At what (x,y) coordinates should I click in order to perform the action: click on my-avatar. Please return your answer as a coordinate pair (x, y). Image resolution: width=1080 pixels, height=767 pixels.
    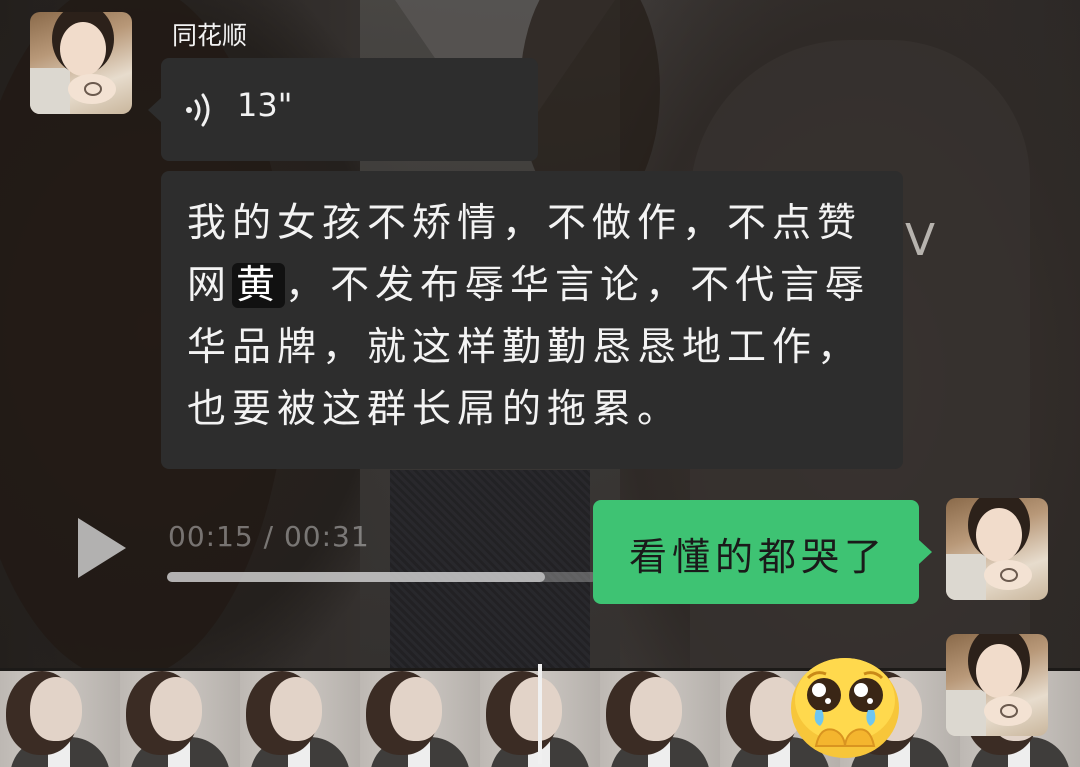
    Looking at the image, I should click on (997, 549).